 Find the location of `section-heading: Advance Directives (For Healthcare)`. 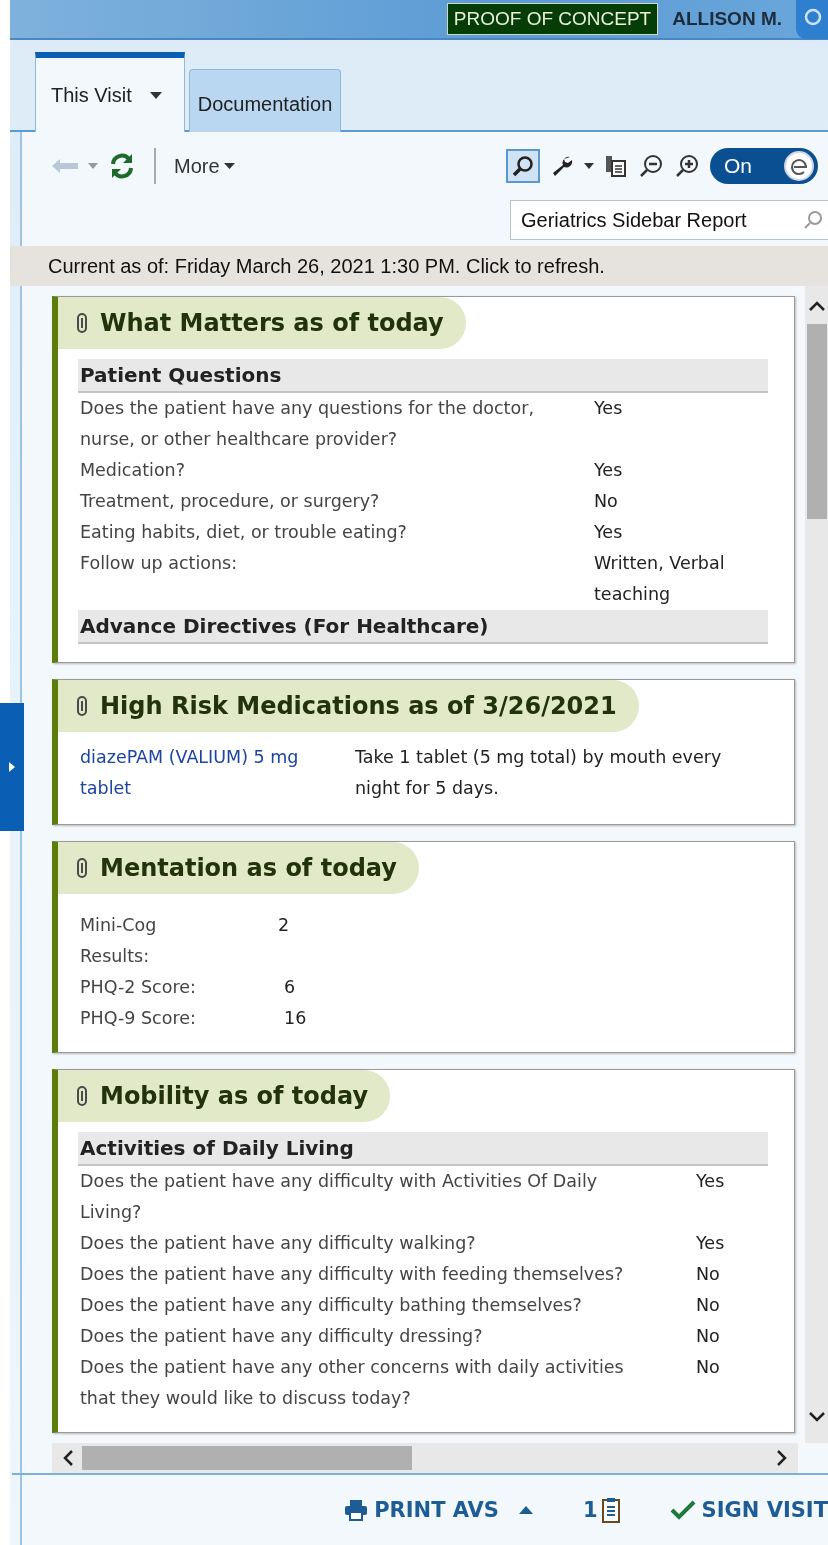

section-heading: Advance Directives (For Healthcare) is located at coordinates (423, 627).